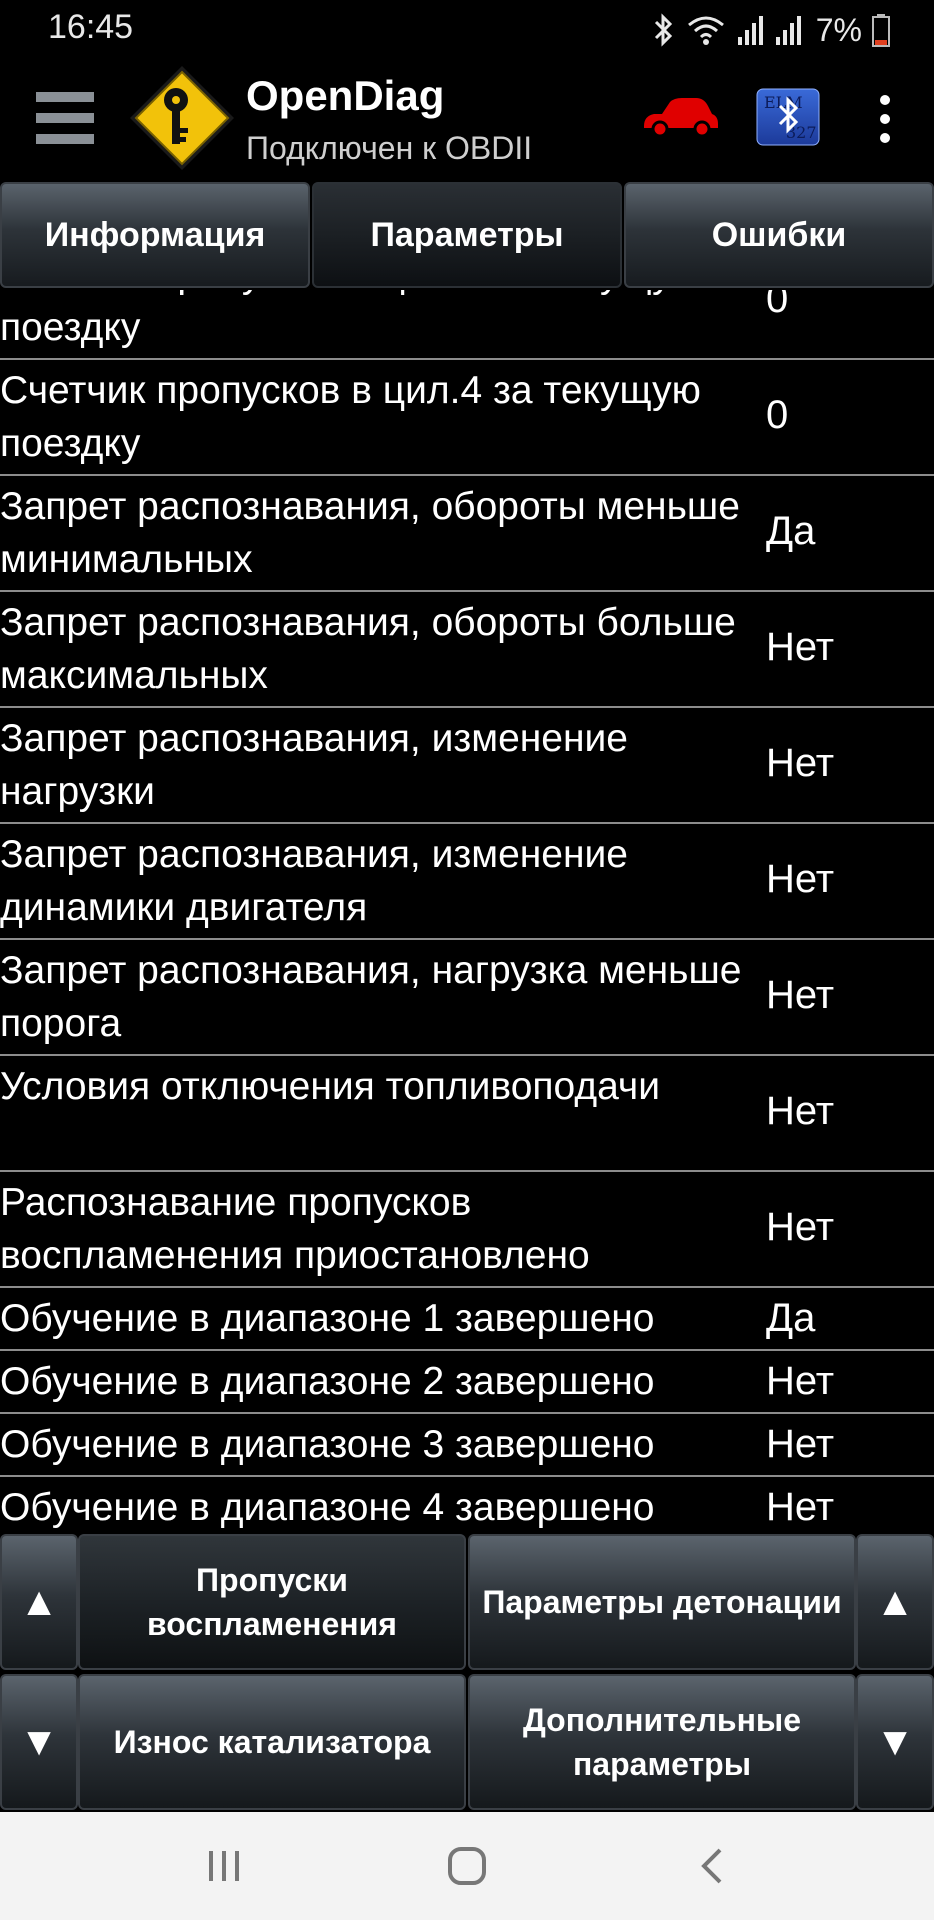 This screenshot has width=934, height=1920. What do you see at coordinates (770, 30) in the screenshot?
I see `status-icons: 7%` at bounding box center [770, 30].